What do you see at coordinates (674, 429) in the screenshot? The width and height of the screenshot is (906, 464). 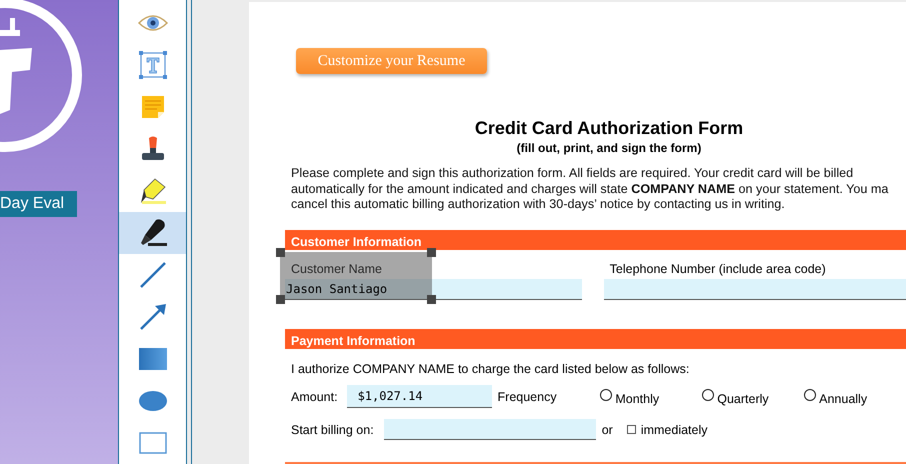 I see `checkbox-label: immediately` at bounding box center [674, 429].